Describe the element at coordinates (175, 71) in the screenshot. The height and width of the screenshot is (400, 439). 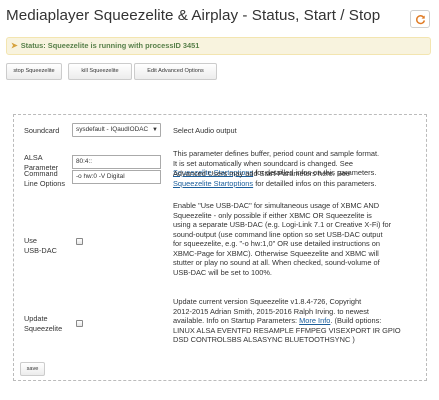
I see `edit-advanced-options-button: Edit Advanced Options` at that location.